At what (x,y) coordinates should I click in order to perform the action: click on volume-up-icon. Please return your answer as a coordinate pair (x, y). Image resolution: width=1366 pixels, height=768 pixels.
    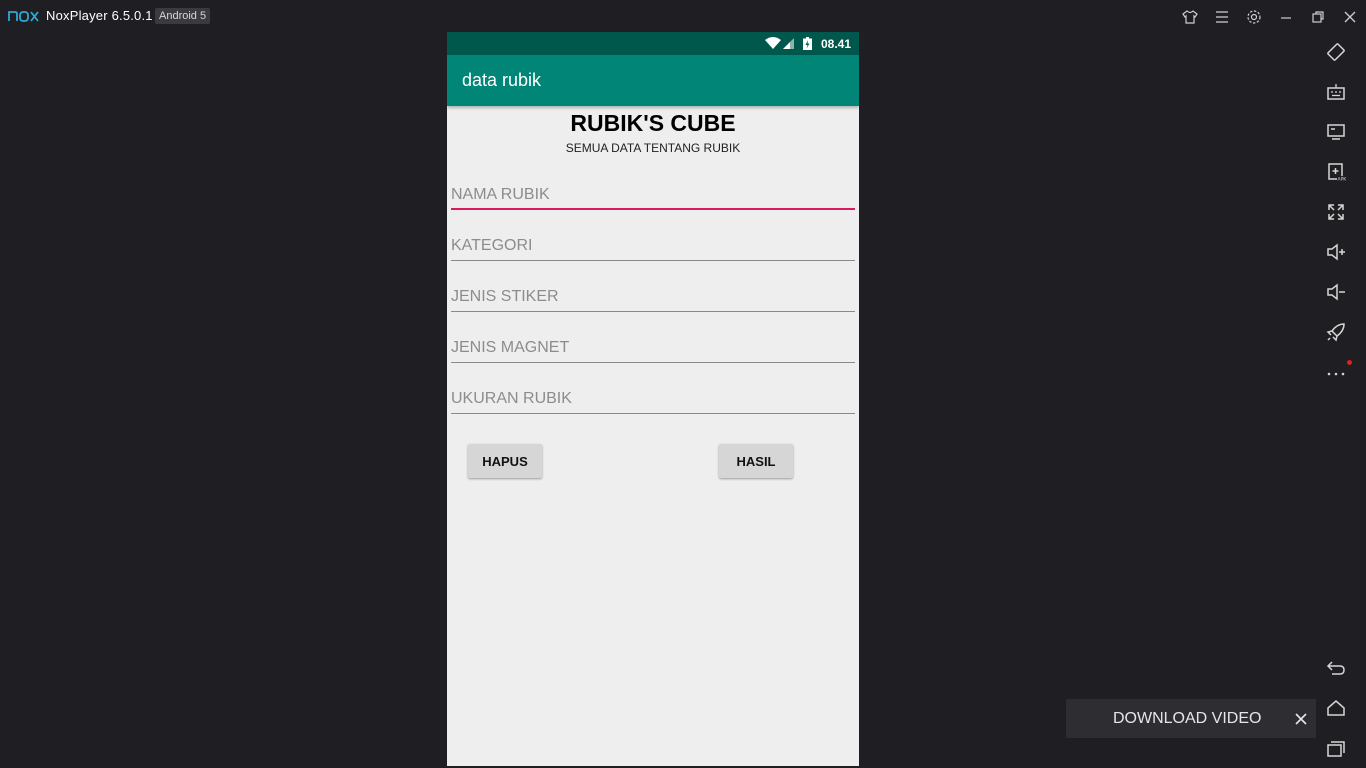
    Looking at the image, I should click on (1336, 252).